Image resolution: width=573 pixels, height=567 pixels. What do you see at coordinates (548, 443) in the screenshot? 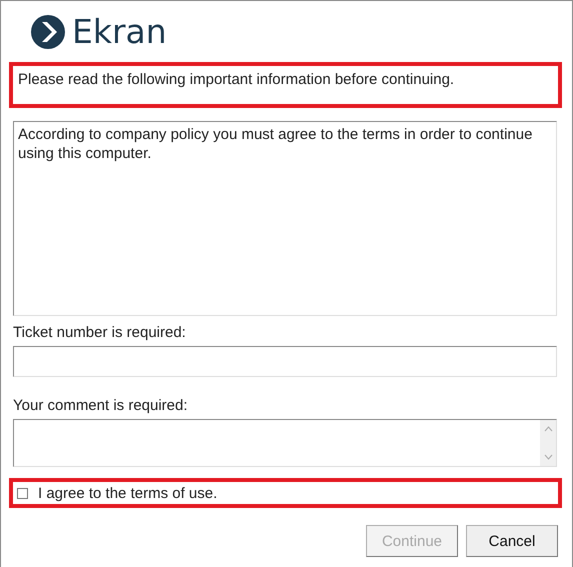
I see `scrollbar` at bounding box center [548, 443].